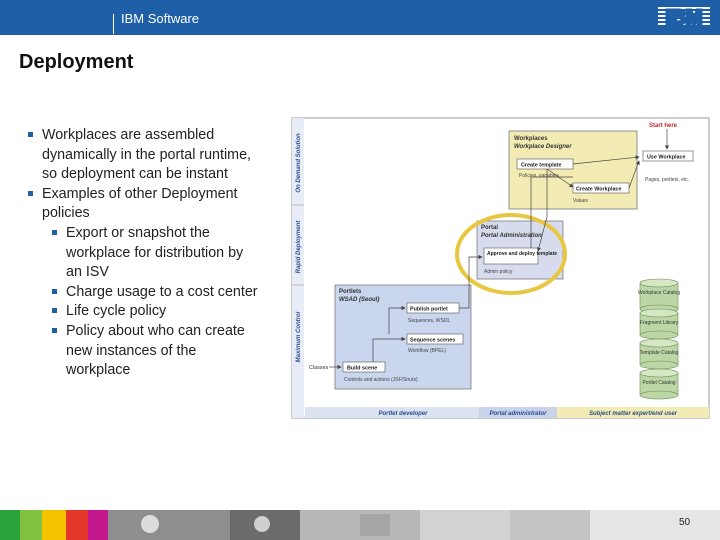 The height and width of the screenshot is (540, 720). I want to click on bullet-item: Examples of other Deployment policies, so click(144, 204).